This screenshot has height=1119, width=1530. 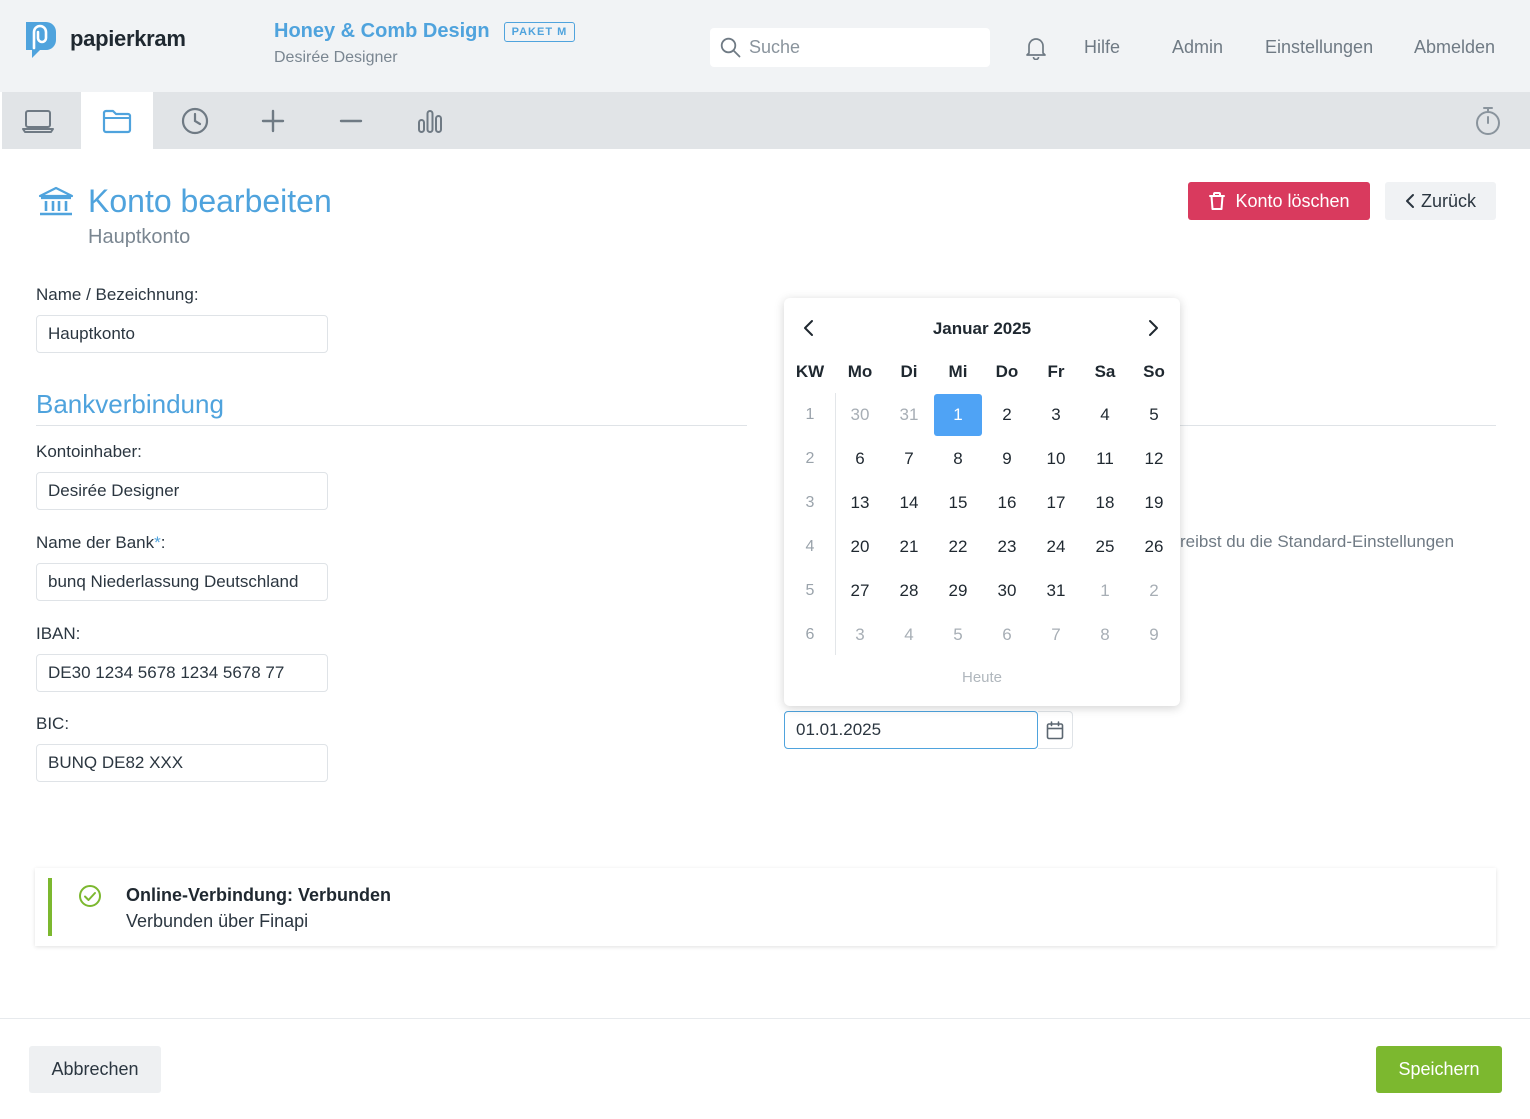 What do you see at coordinates (1102, 47) in the screenshot?
I see `nav-help: Hilfe` at bounding box center [1102, 47].